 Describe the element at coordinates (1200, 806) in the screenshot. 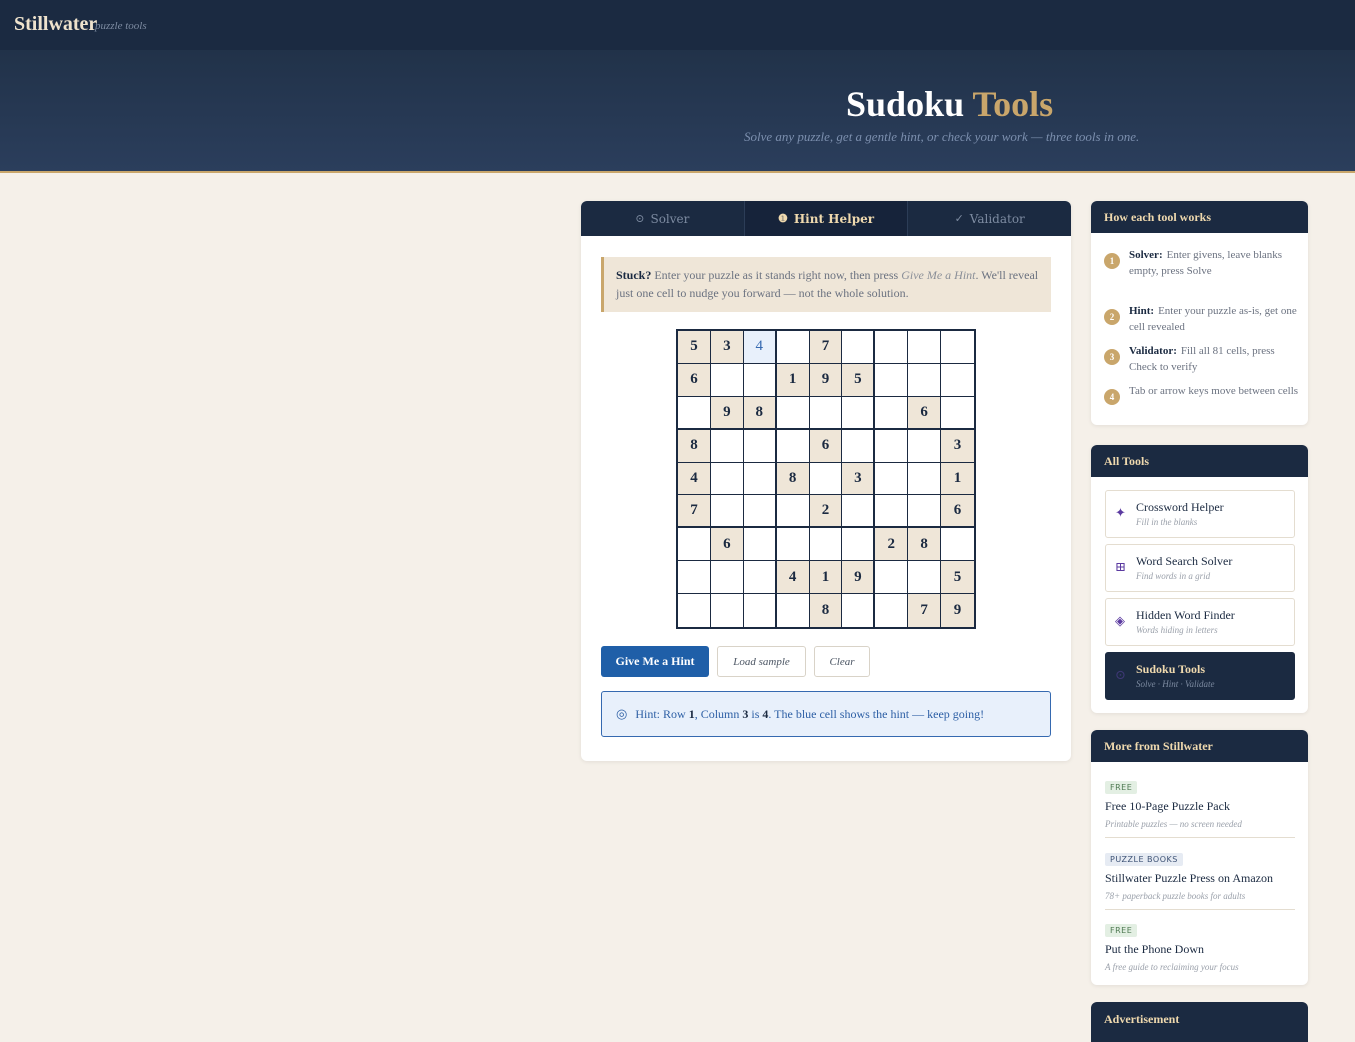

I see `promo-title: Free 10-Page Puzzle Pack` at that location.